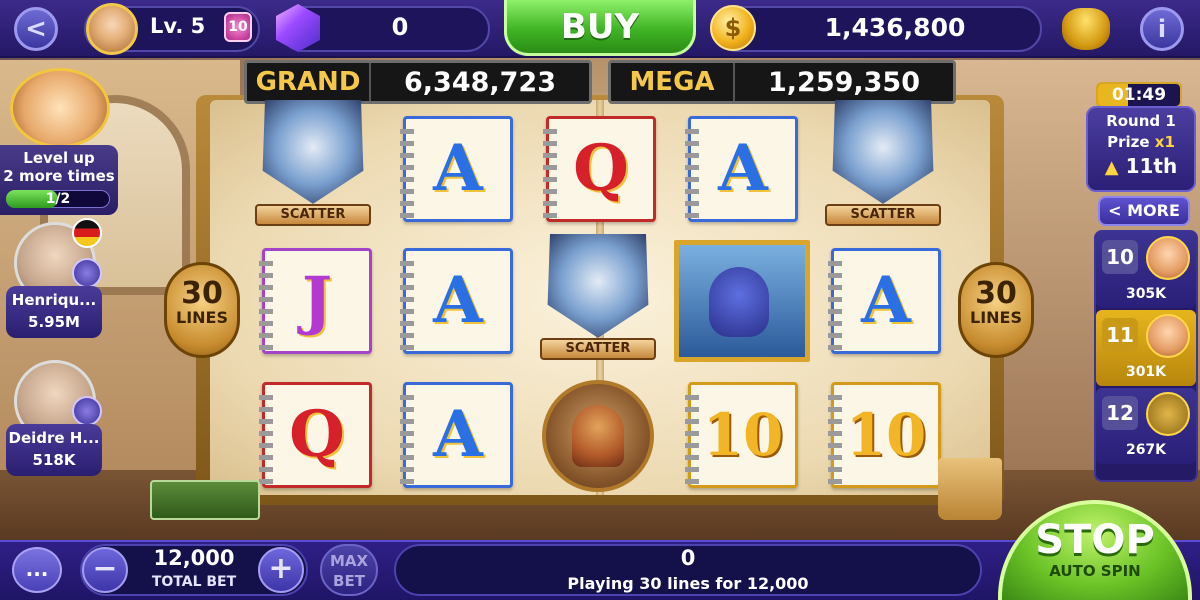  Describe the element at coordinates (178, 26) in the screenshot. I see `player-level: Lv. 5` at that location.